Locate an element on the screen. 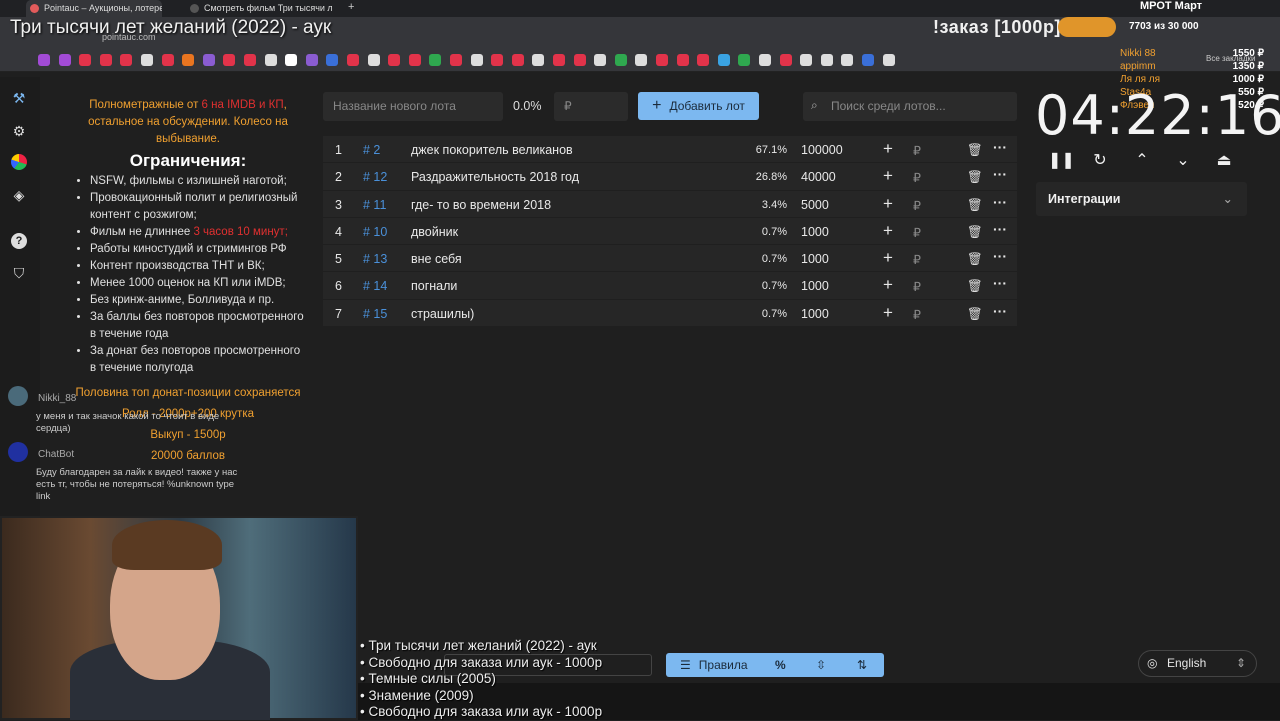  lot-name: погнали is located at coordinates (434, 286).